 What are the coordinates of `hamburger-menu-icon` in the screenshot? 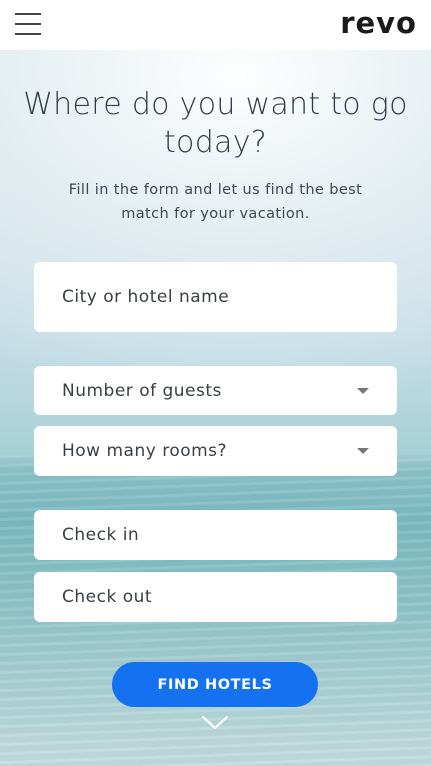 It's located at (28, 24).